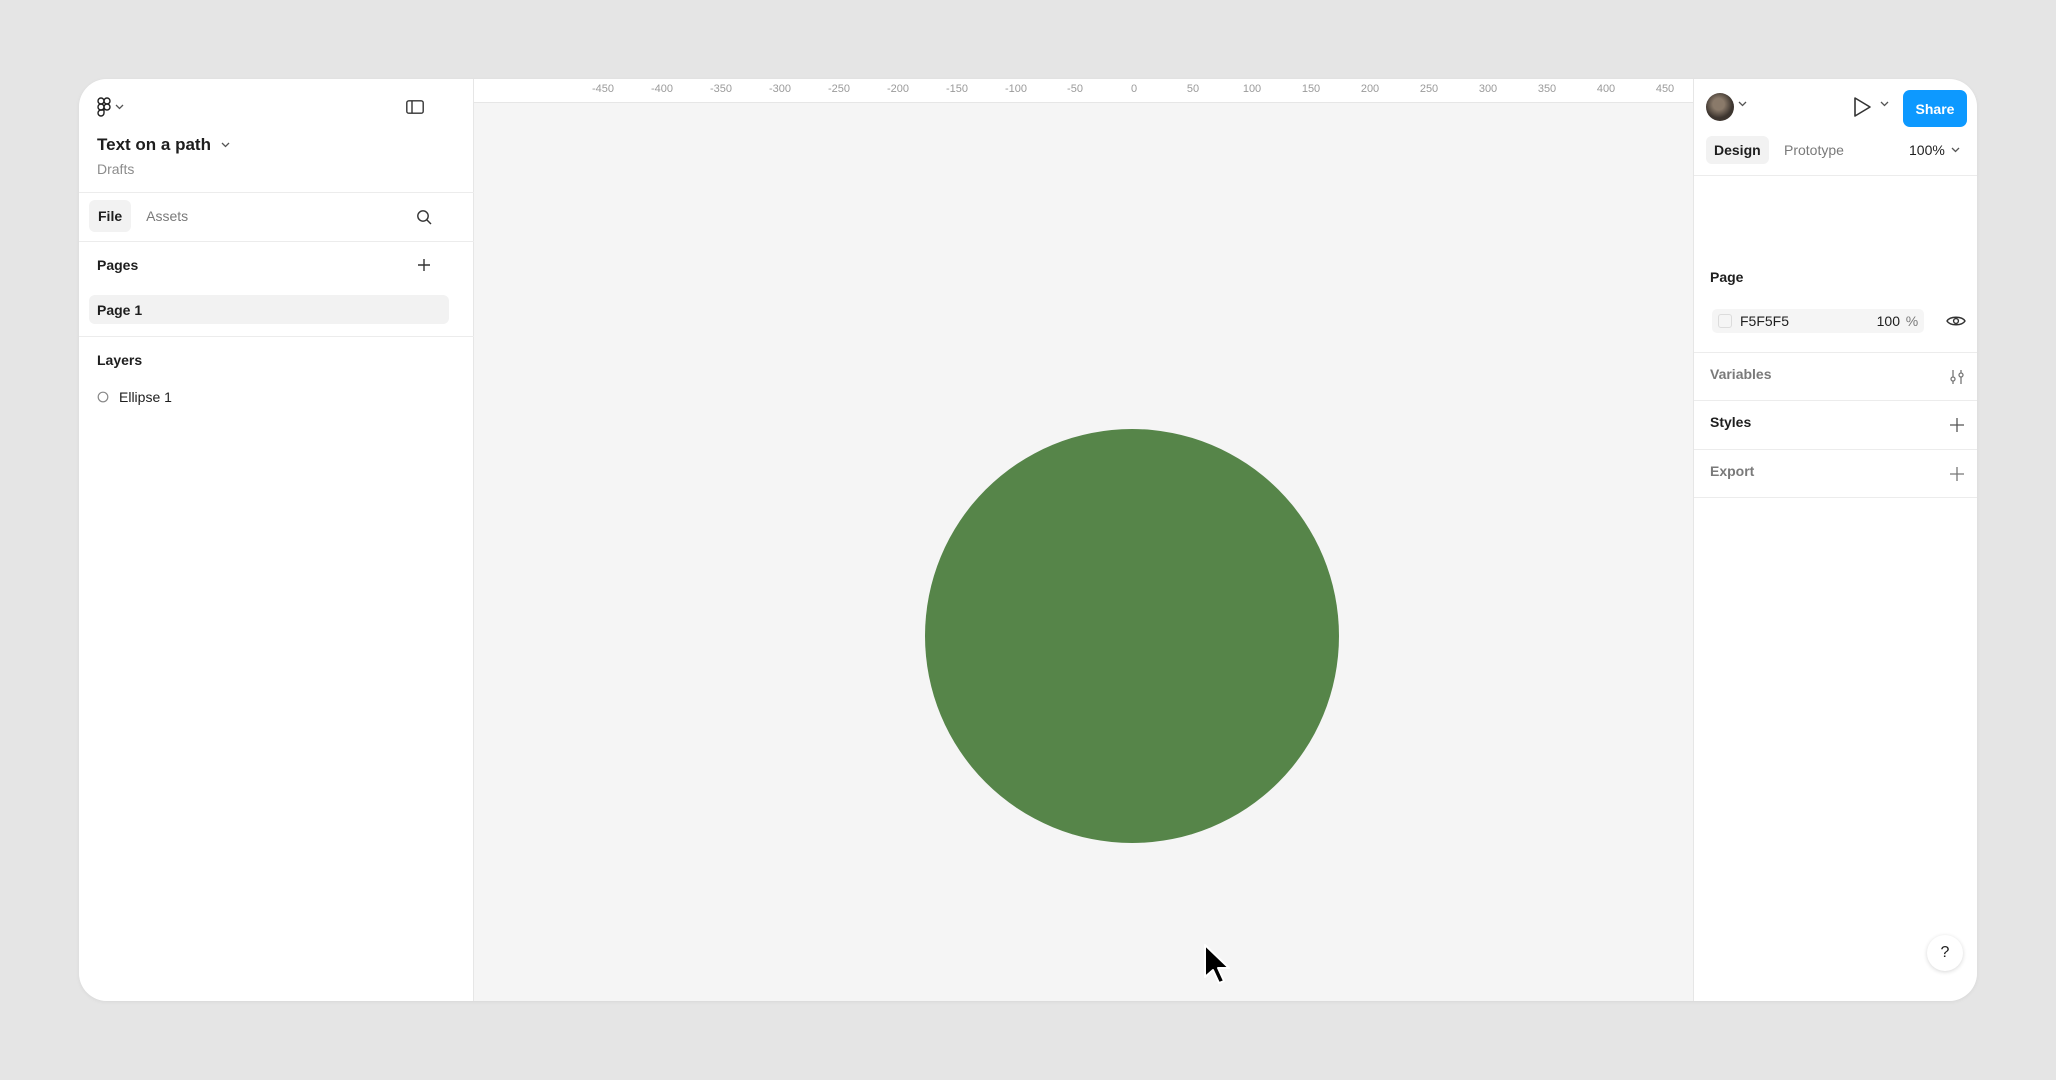 The image size is (2056, 1080). I want to click on layer-item: Ellipse 1, so click(134, 397).